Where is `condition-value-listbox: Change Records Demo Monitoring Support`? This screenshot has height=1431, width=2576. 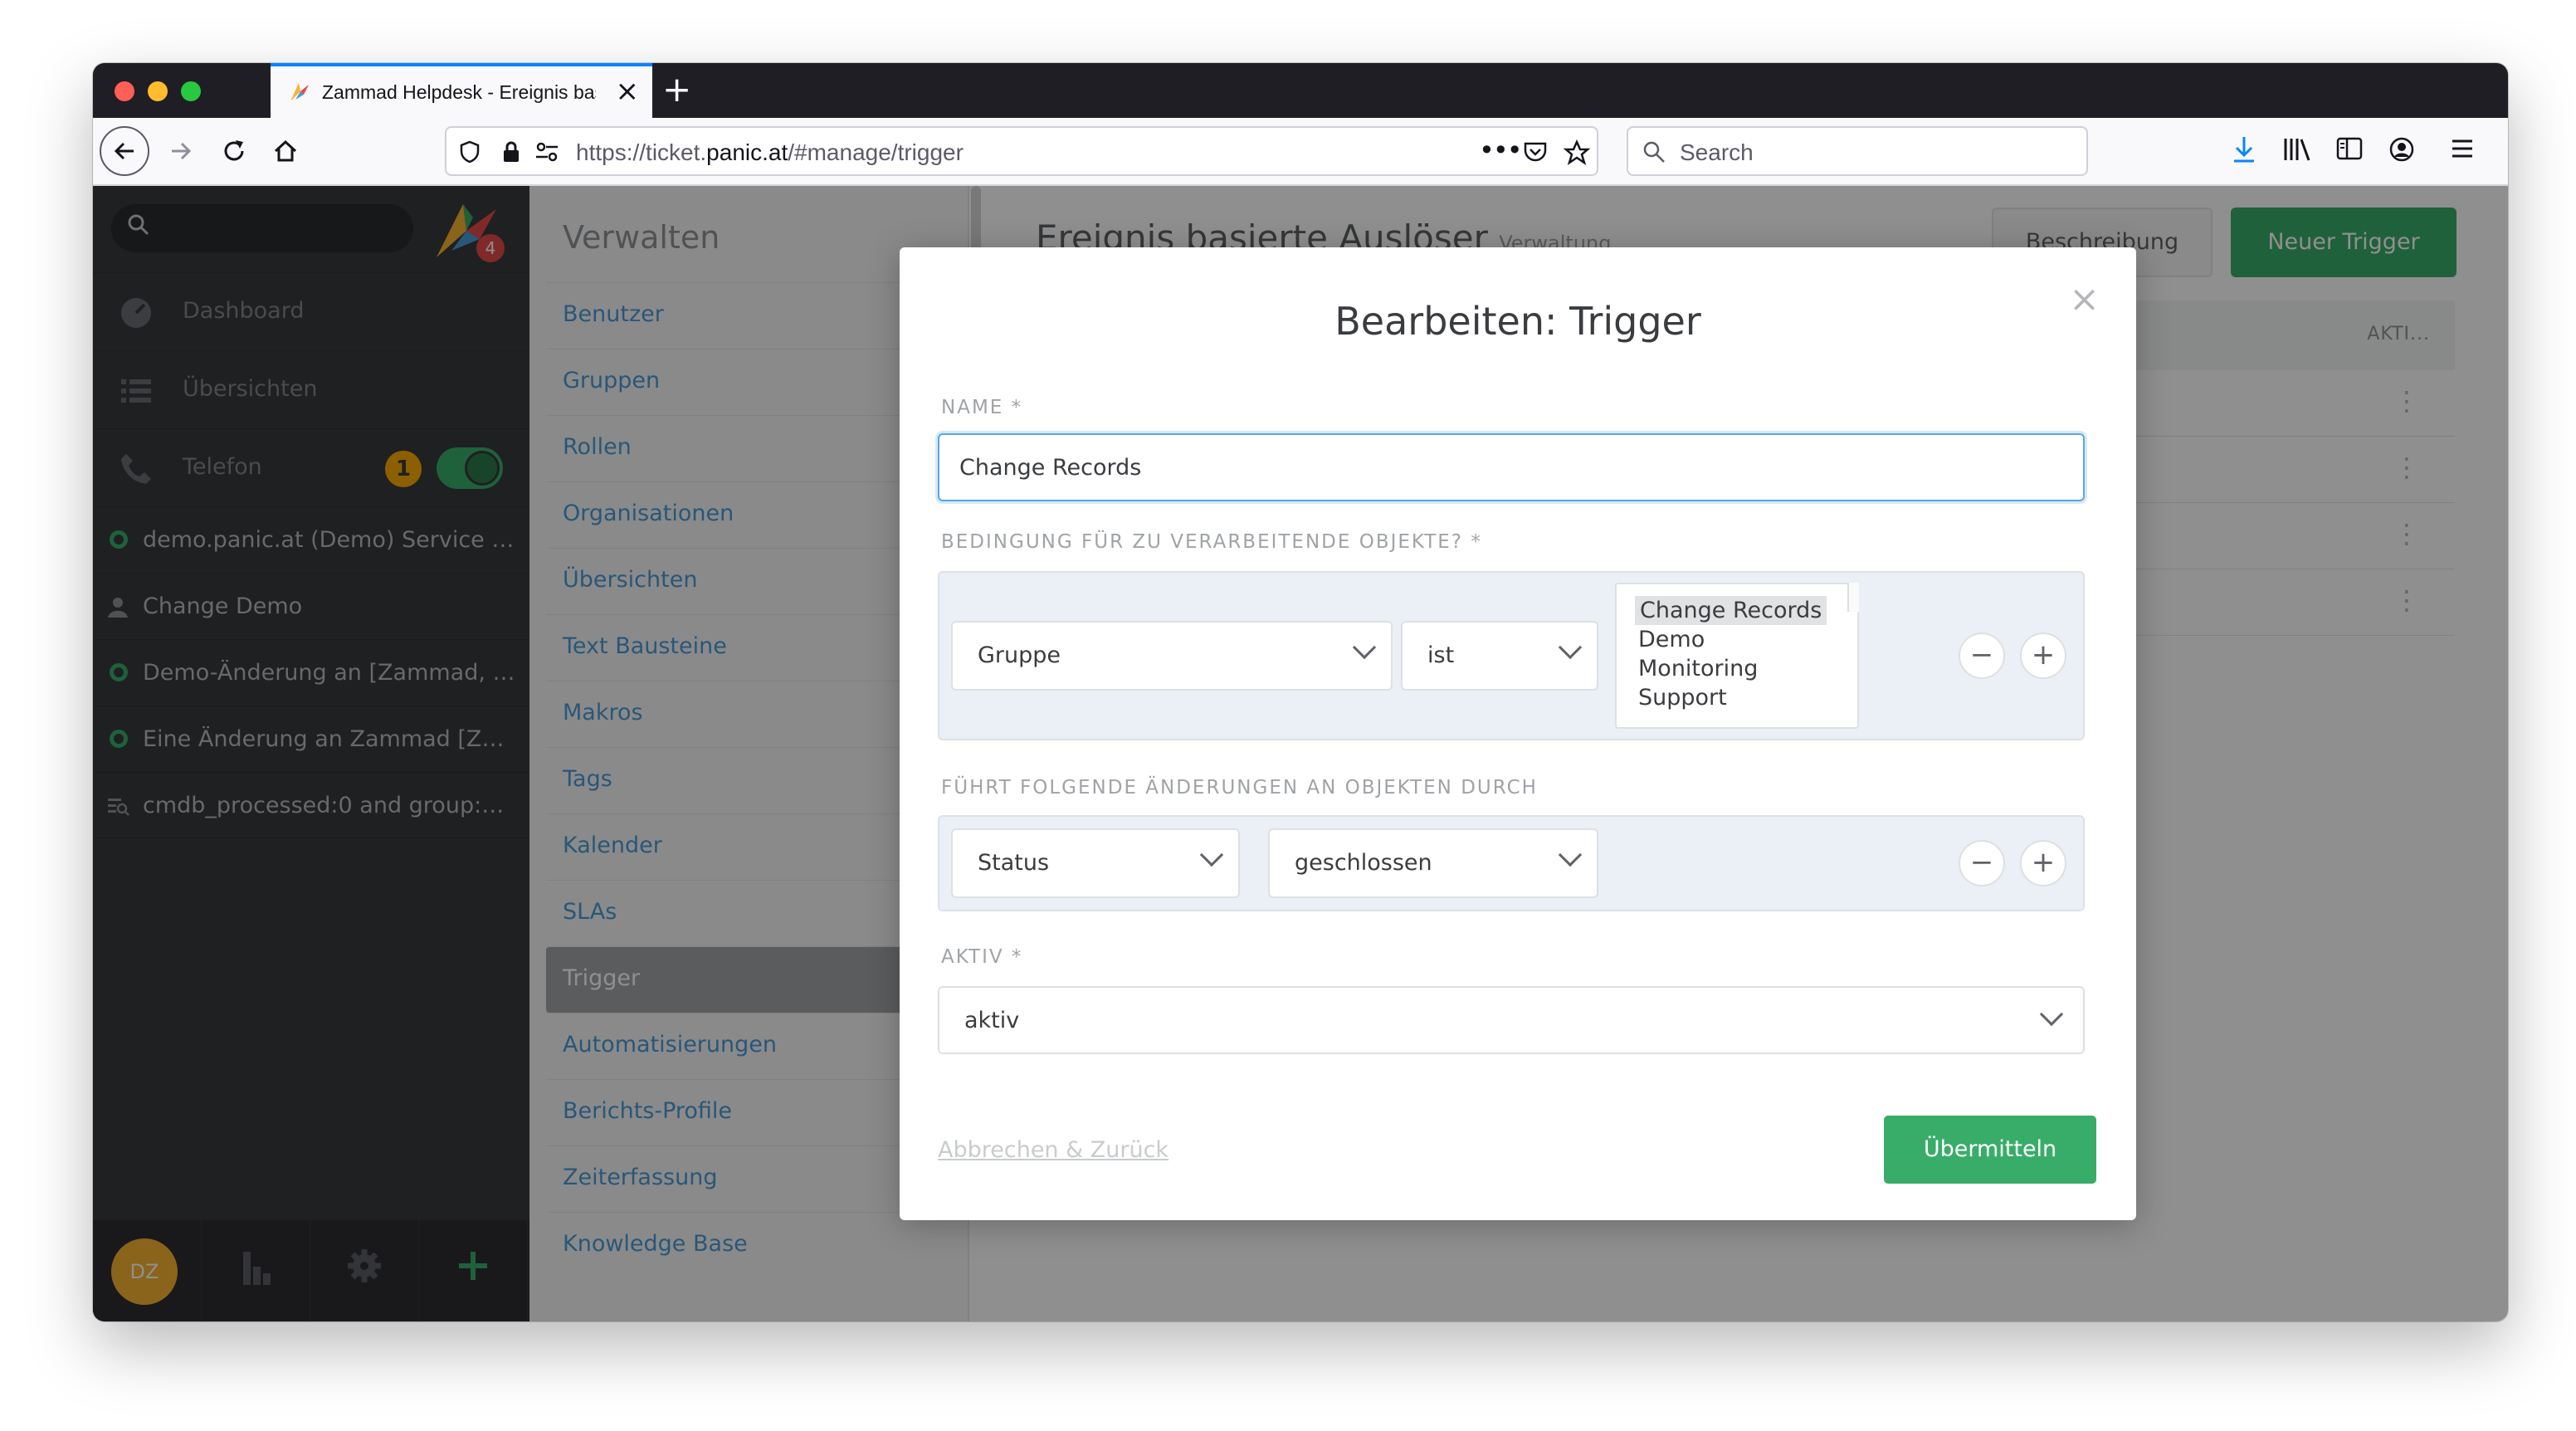
condition-value-listbox: Change Records Demo Monitoring Support is located at coordinates (1737, 656).